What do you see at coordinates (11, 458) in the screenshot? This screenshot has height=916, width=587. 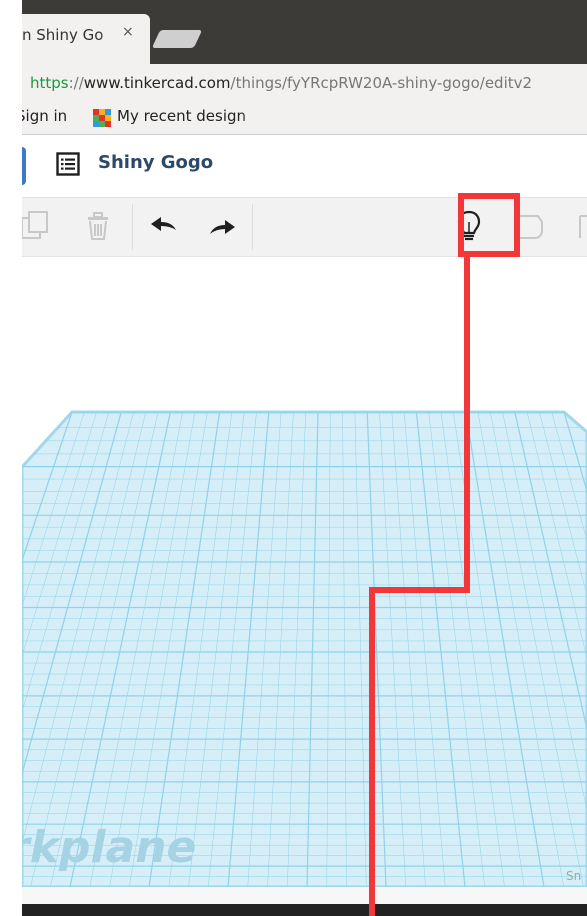 I see `left-margin` at bounding box center [11, 458].